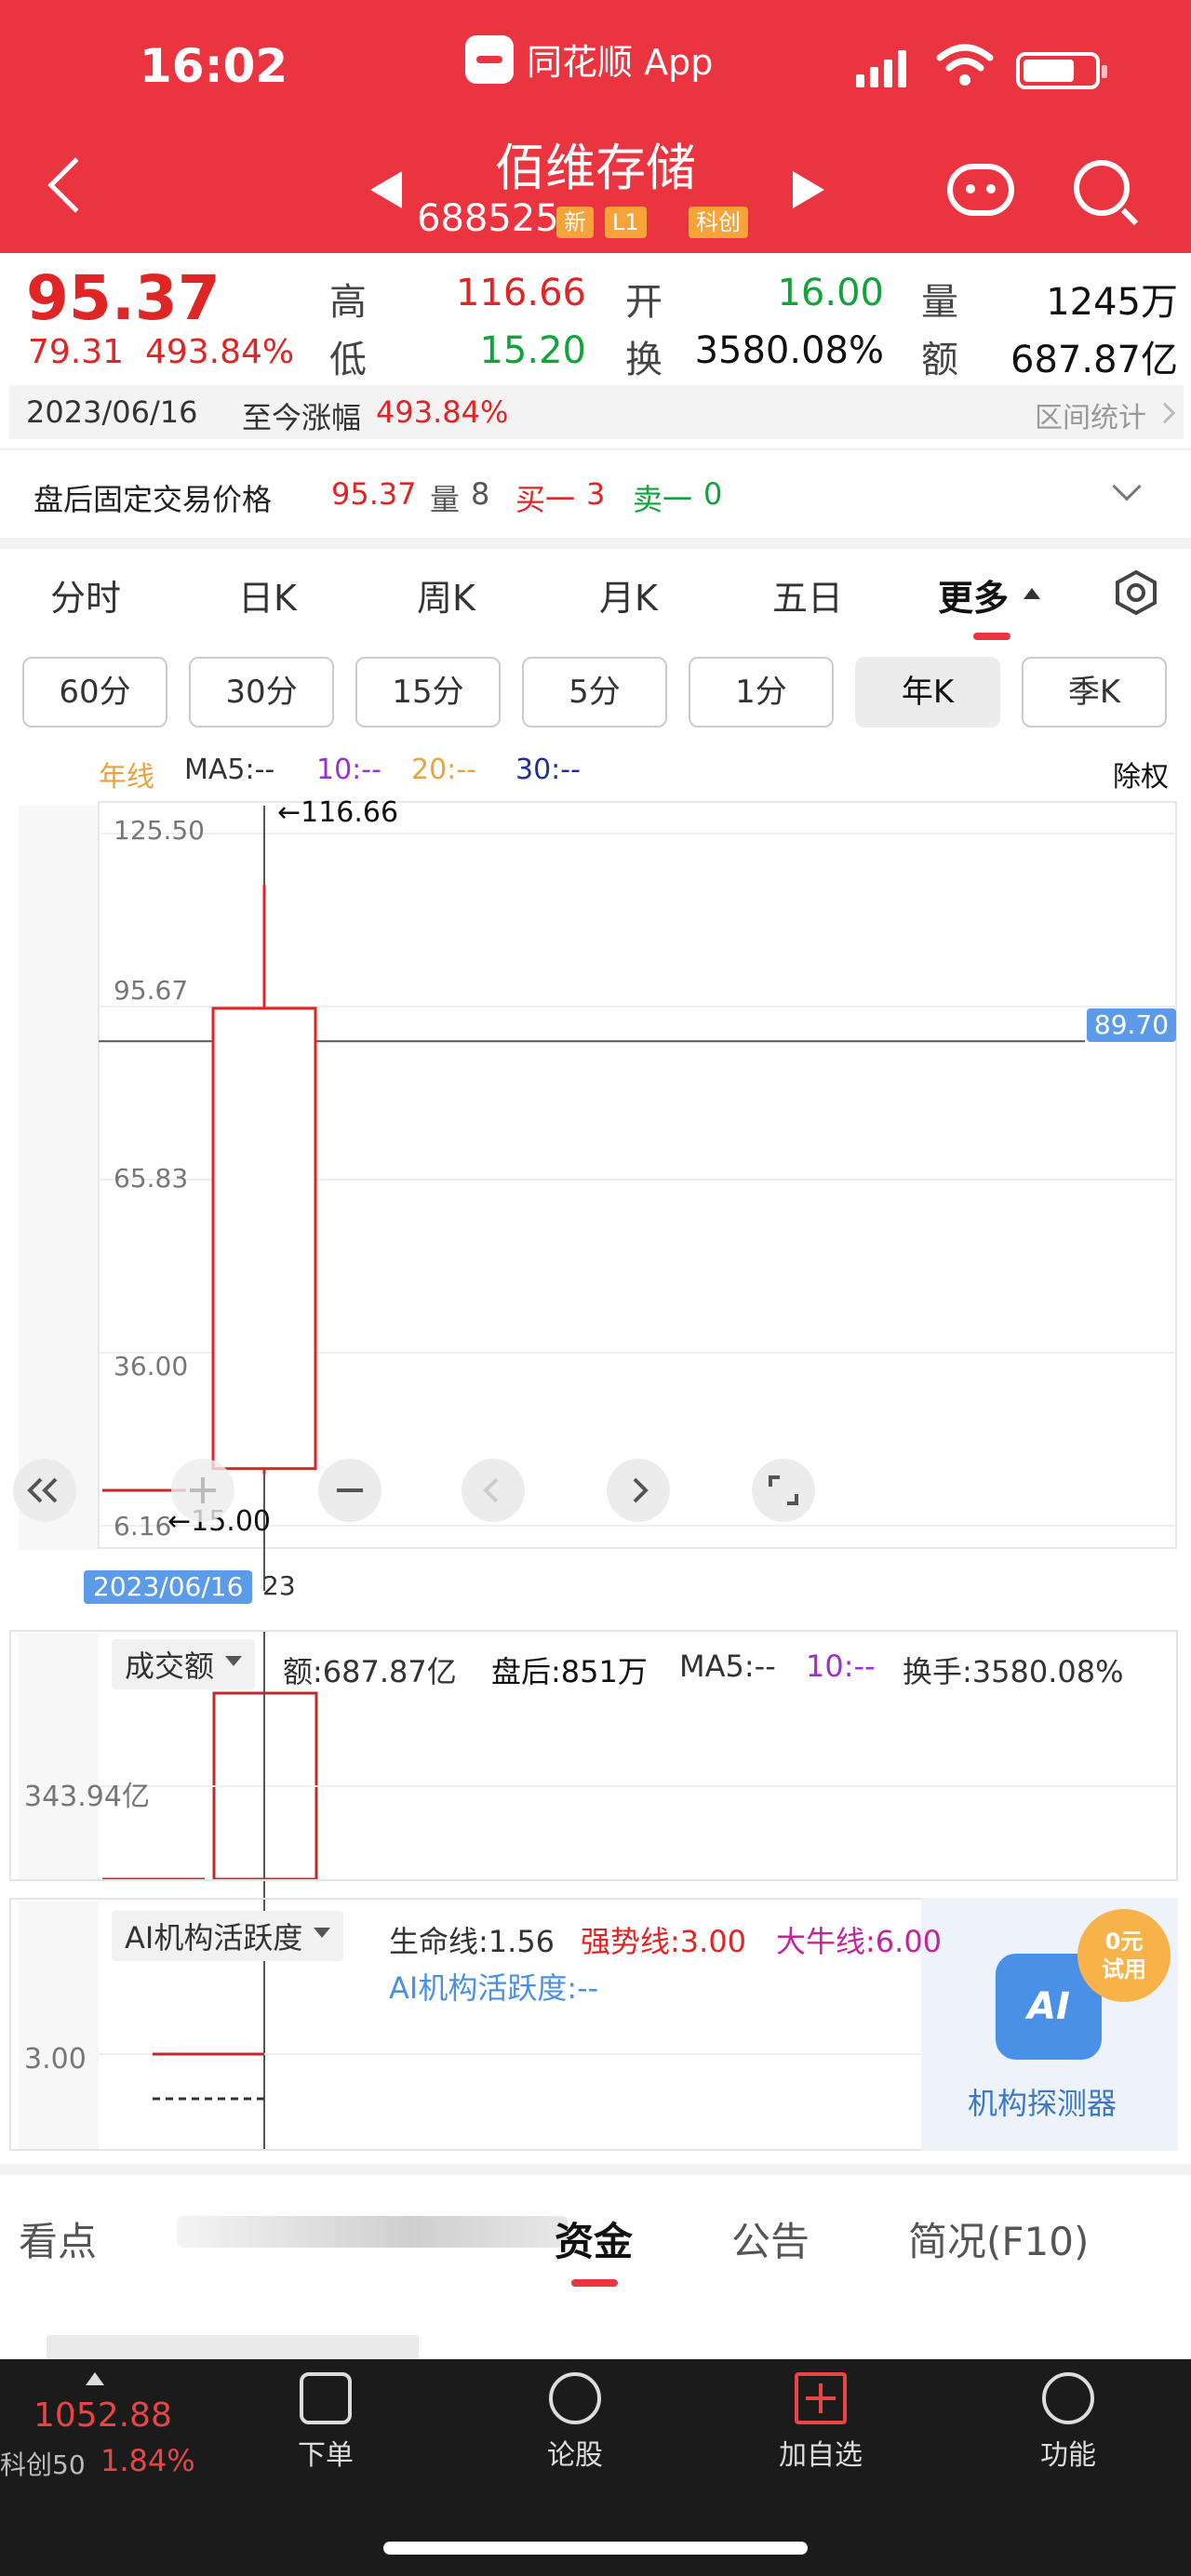 Image resolution: width=1191 pixels, height=2576 pixels. Describe the element at coordinates (1102, 188) in the screenshot. I see `search-icon` at that location.